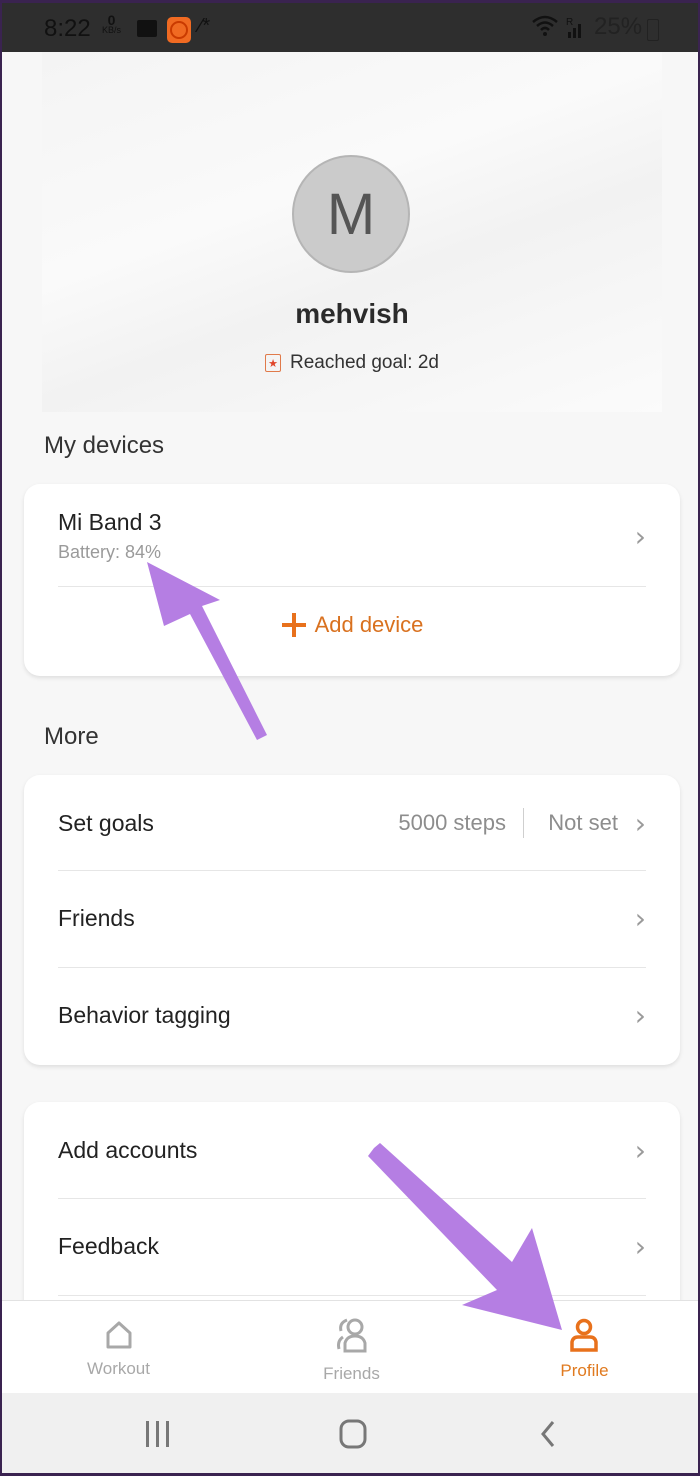 This screenshot has width=700, height=1476. I want to click on net-speed-value: 0, so click(111, 20).